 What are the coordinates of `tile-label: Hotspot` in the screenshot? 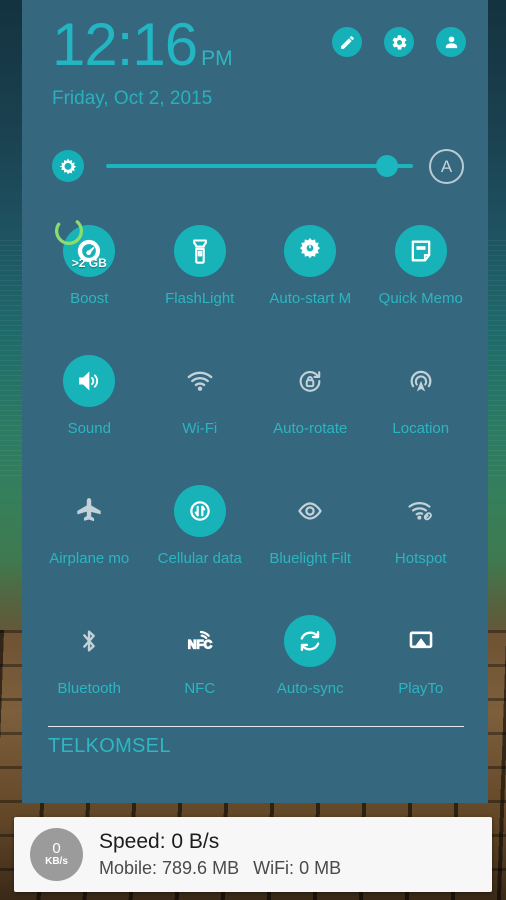 It's located at (420, 558).